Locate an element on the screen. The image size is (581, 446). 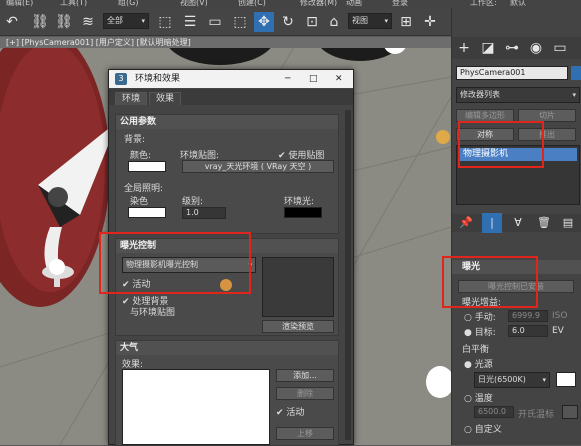
dialog-tabs: 环境 效果 is located at coordinates (231, 97).